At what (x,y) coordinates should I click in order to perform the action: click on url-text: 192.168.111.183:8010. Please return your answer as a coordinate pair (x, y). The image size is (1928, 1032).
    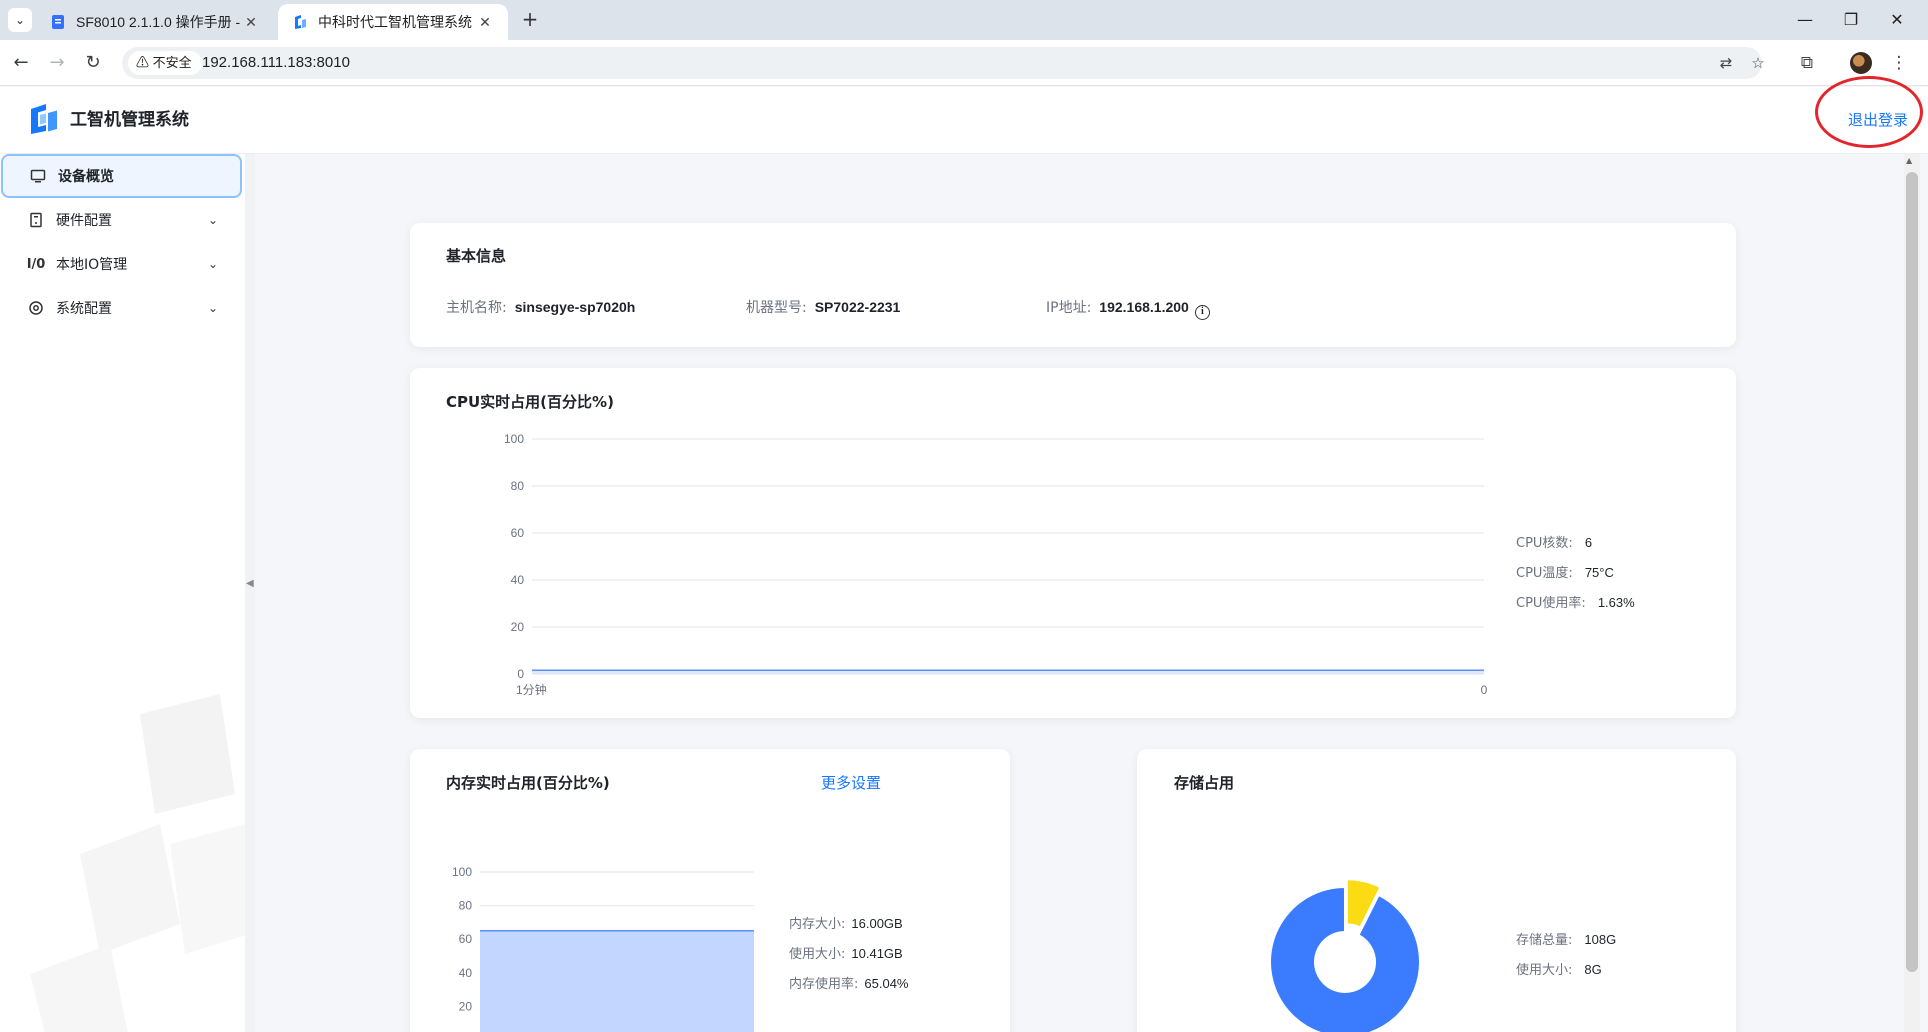
    Looking at the image, I should click on (276, 62).